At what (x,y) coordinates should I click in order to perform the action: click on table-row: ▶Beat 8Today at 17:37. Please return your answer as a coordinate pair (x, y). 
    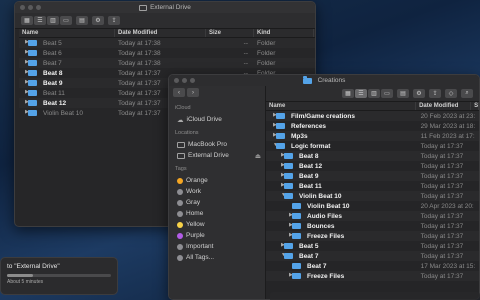
    Looking at the image, I should click on (372, 156).